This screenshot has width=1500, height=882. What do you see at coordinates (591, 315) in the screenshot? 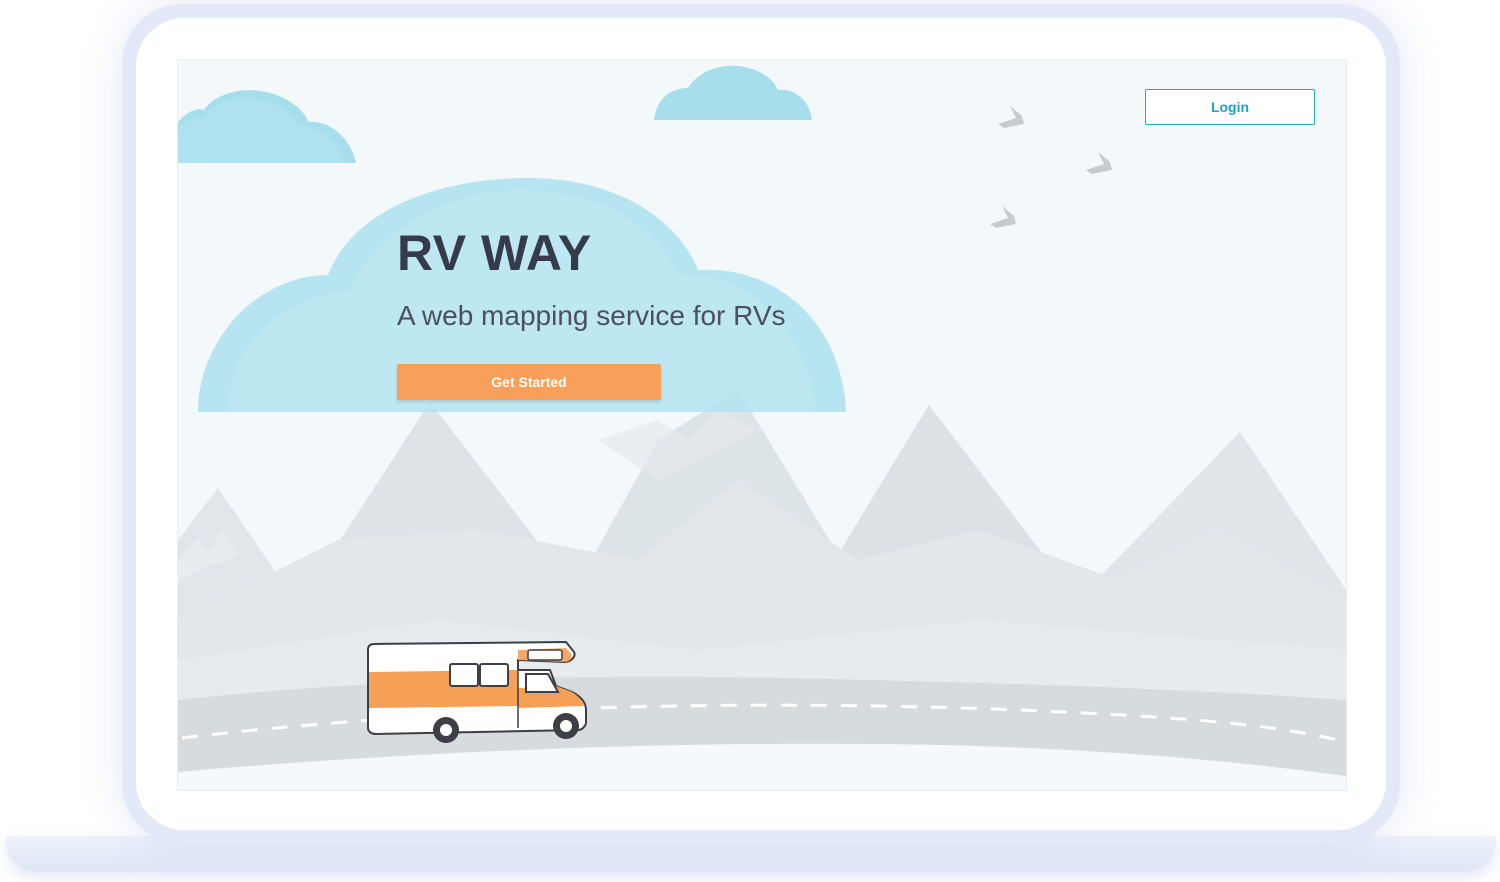
I see `hero-subtitle: A web mapping service for RVs` at bounding box center [591, 315].